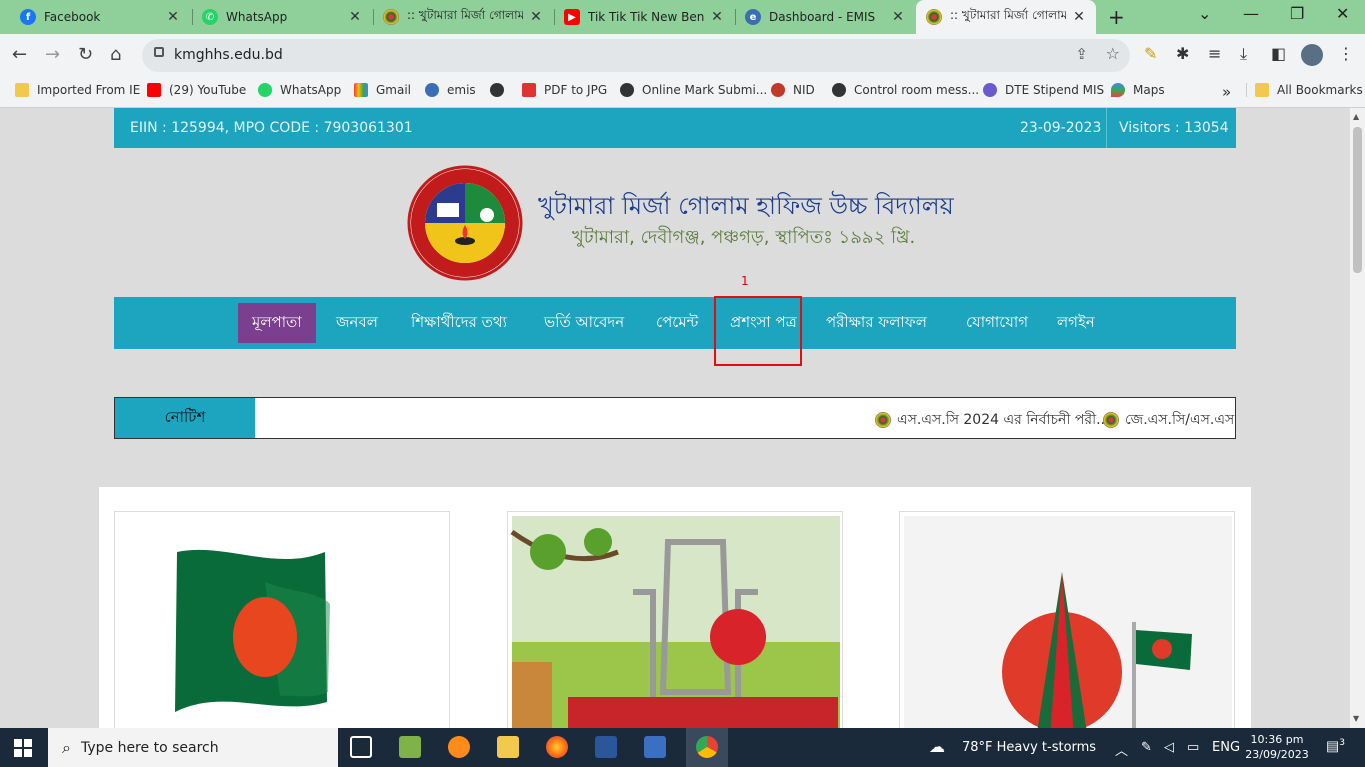 The image size is (1365, 767). Describe the element at coordinates (825, 17) in the screenshot. I see `tab-emis: e Dashboard - EMIS ✕` at that location.